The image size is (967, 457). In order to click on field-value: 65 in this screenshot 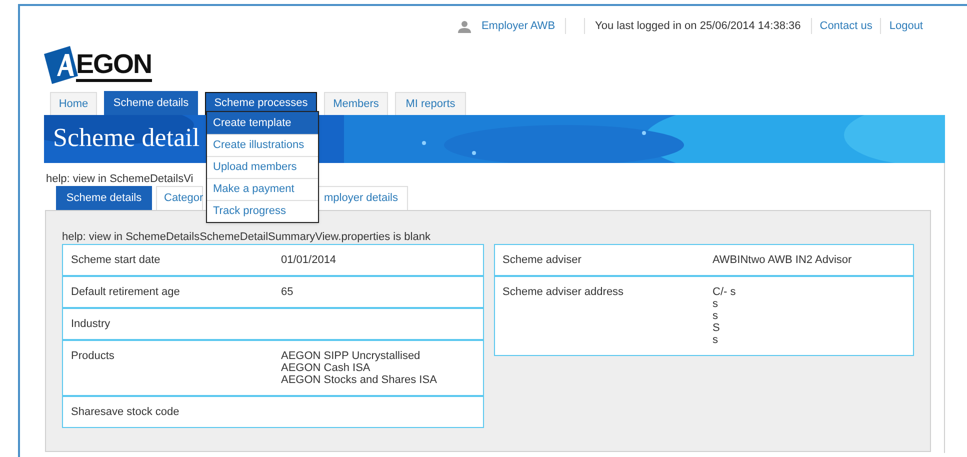, I will do `click(287, 292)`.